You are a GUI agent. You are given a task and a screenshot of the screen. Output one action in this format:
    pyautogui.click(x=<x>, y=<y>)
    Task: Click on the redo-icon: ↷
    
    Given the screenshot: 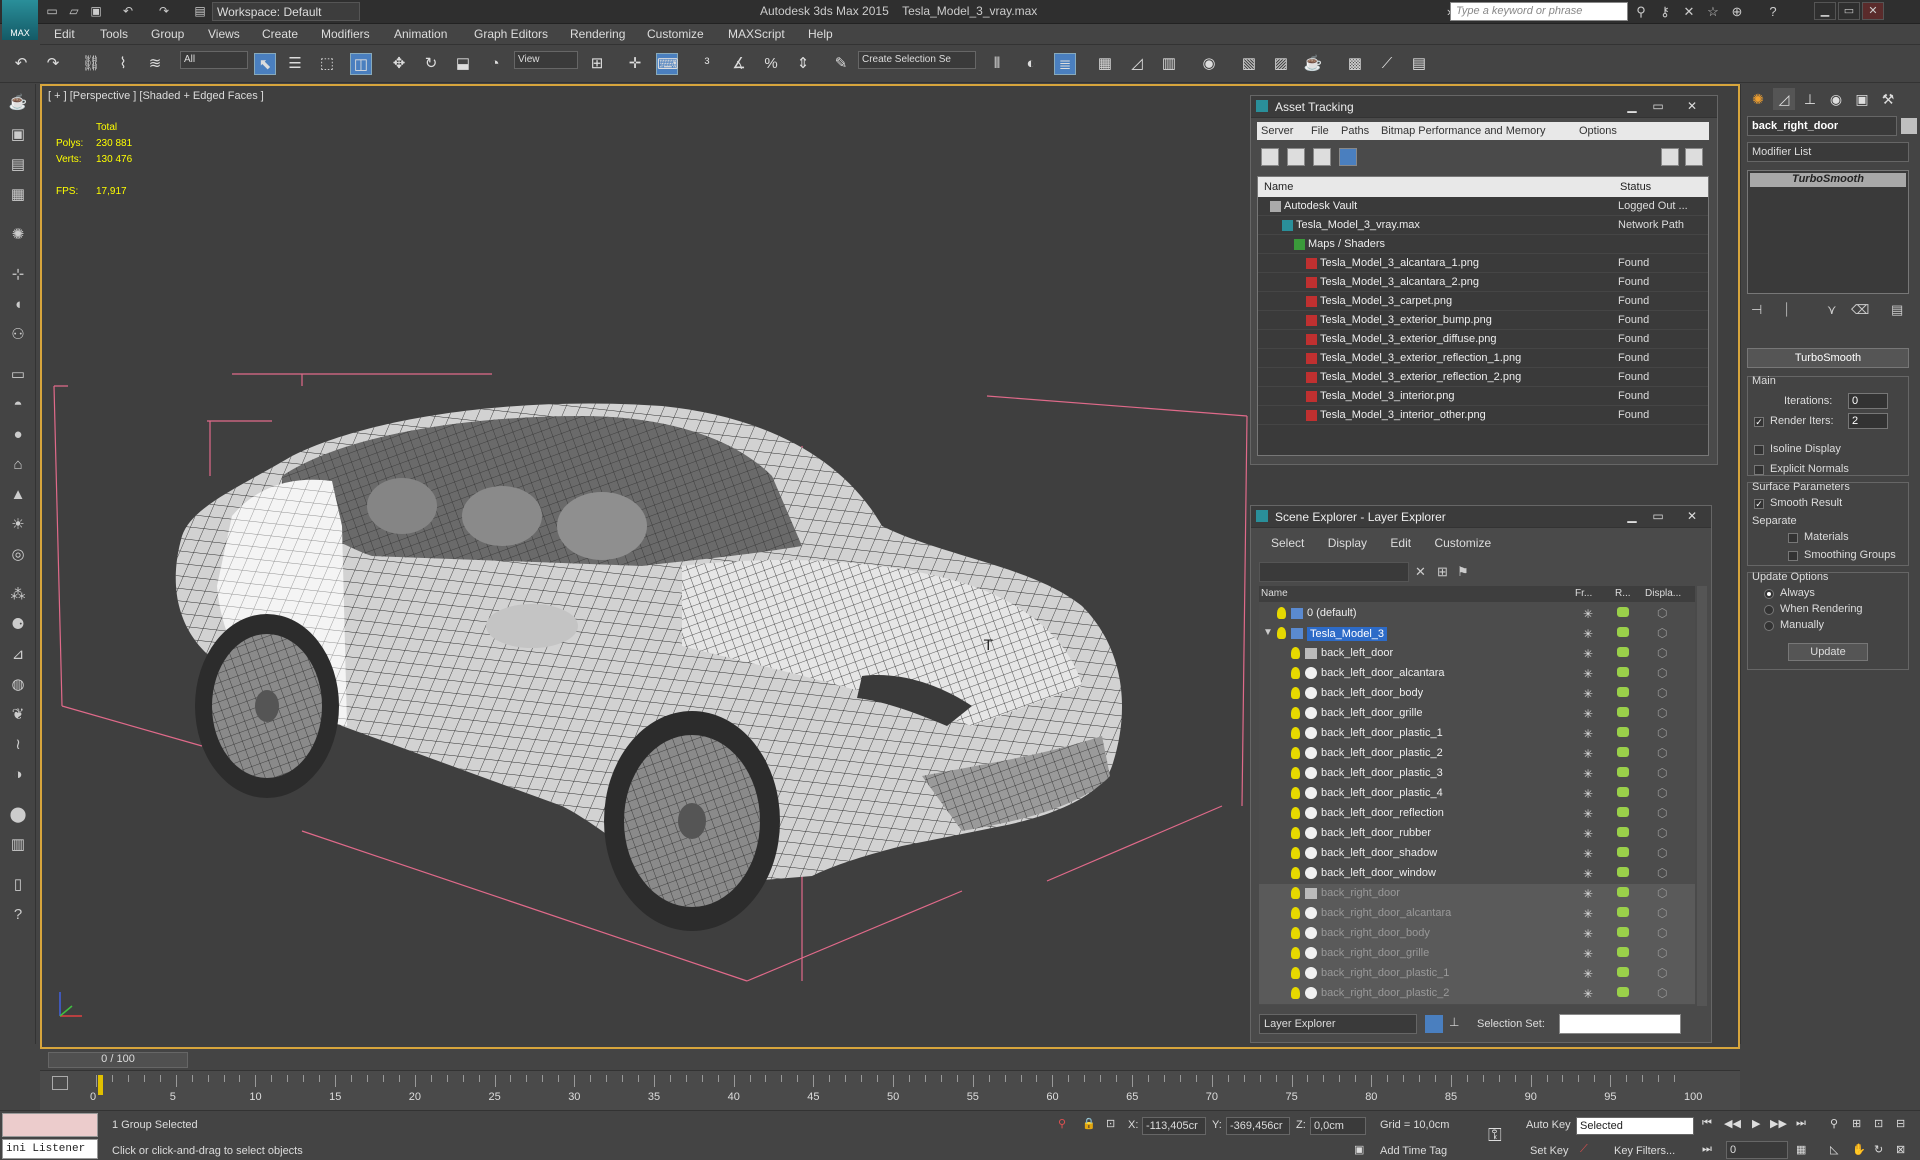 What is the action you would take?
    pyautogui.click(x=164, y=11)
    